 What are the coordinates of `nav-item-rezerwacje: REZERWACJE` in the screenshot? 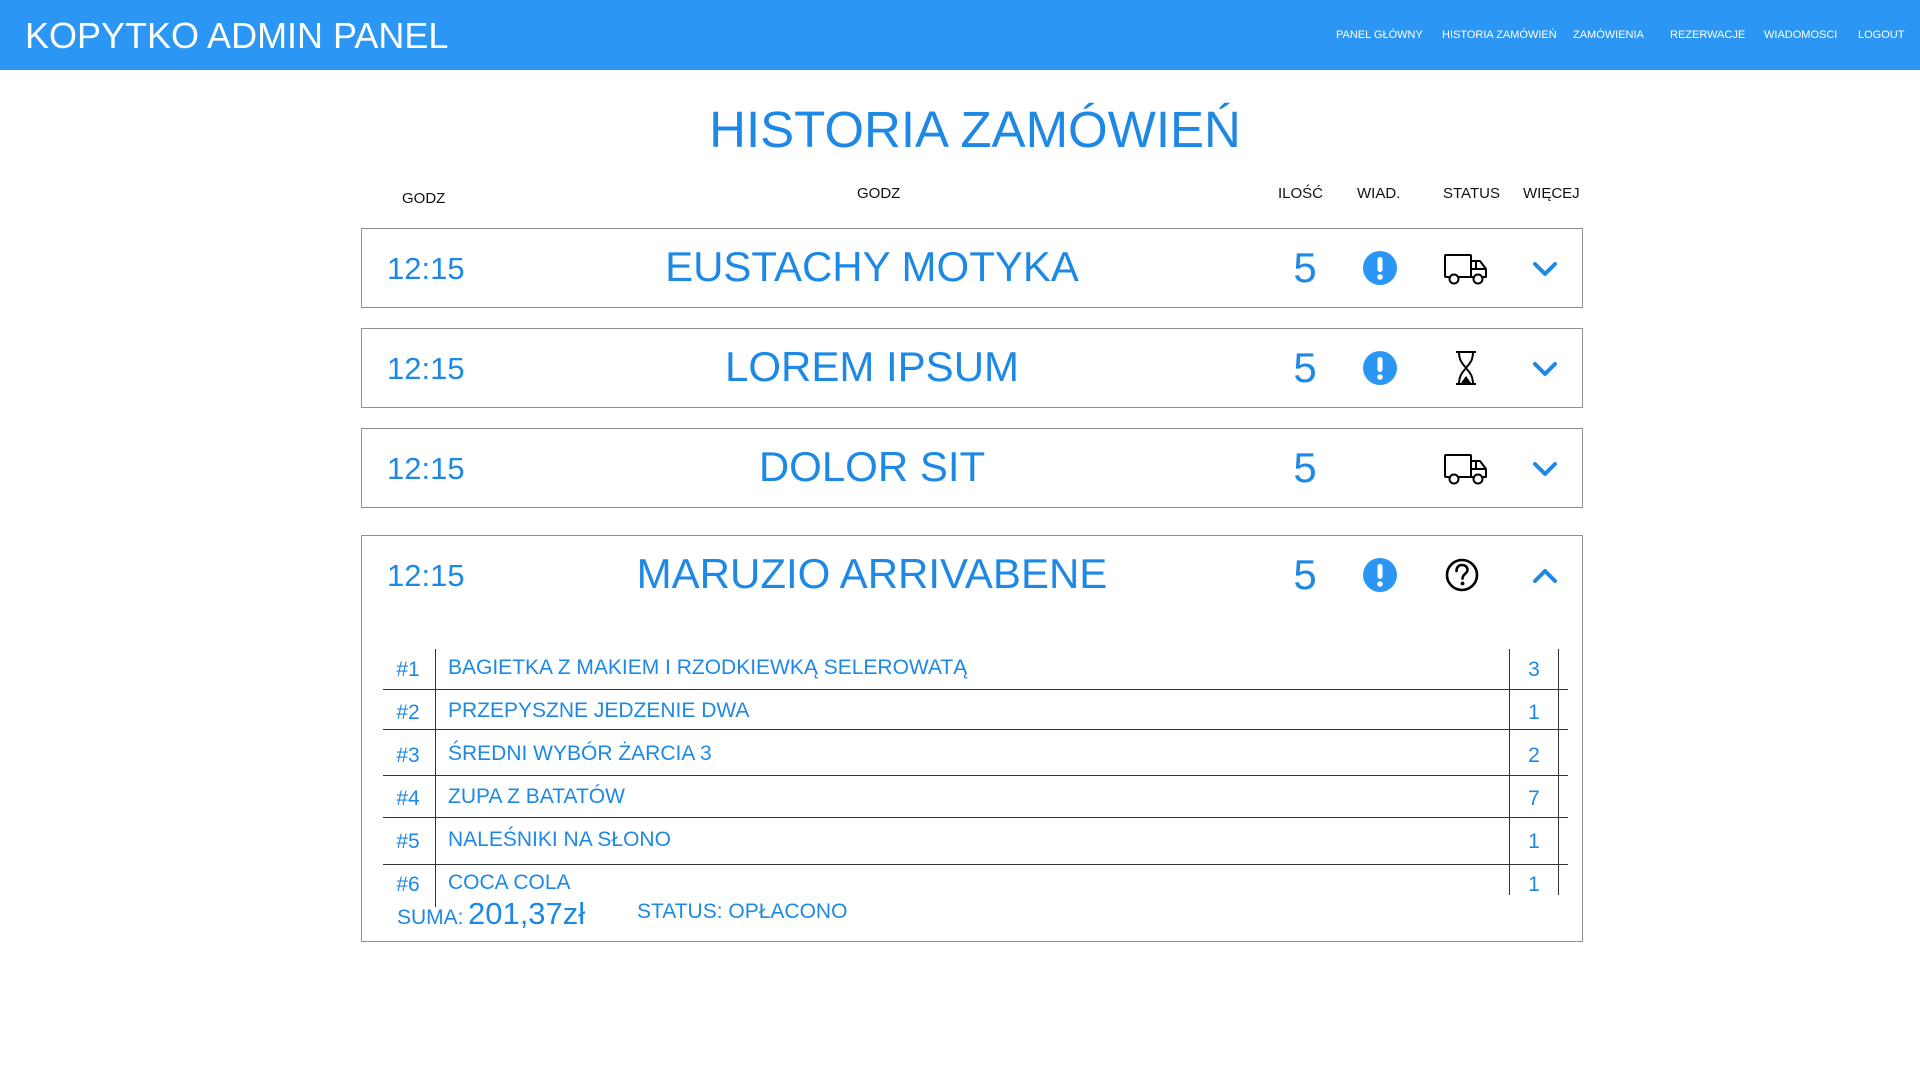 It's located at (1707, 35).